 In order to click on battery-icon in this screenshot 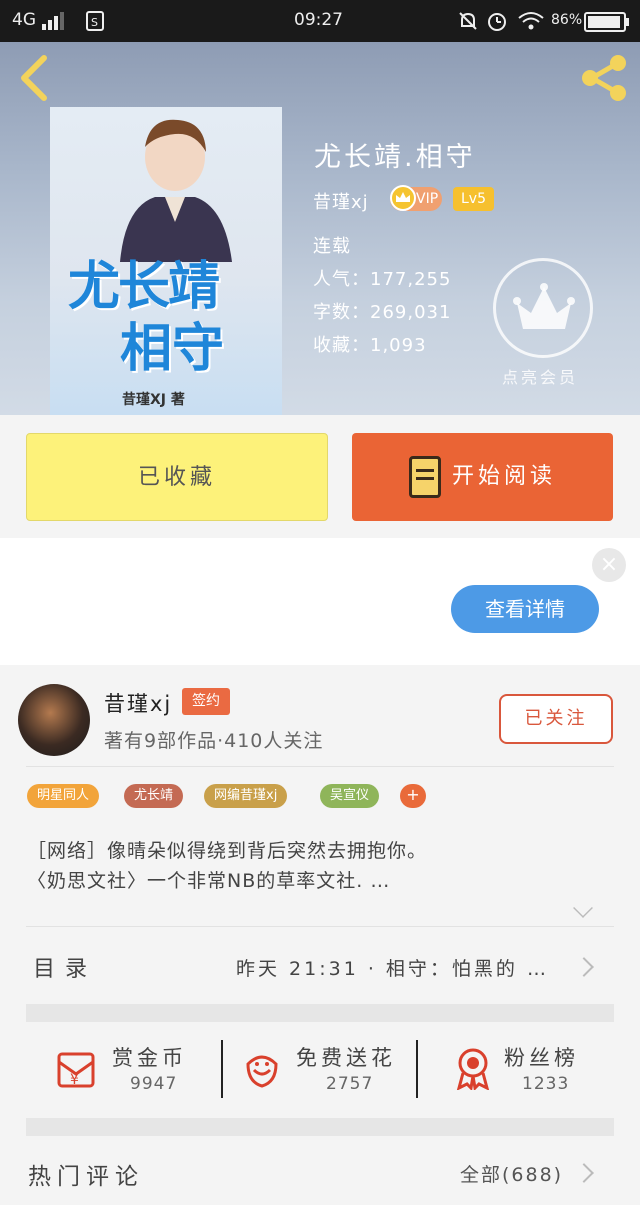, I will do `click(606, 22)`.